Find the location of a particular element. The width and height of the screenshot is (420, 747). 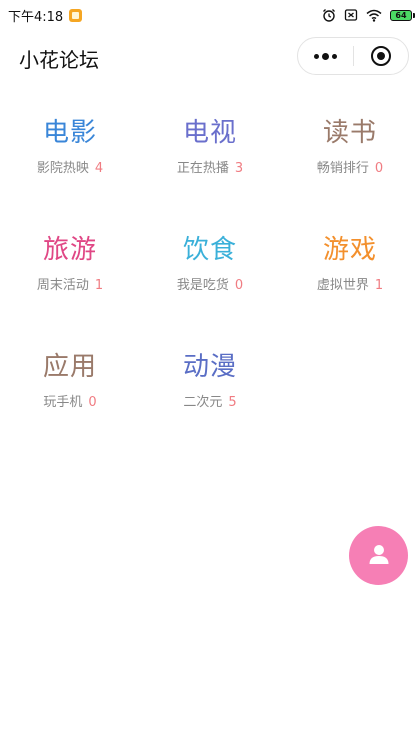

category-title: 游戏 is located at coordinates (349, 250).